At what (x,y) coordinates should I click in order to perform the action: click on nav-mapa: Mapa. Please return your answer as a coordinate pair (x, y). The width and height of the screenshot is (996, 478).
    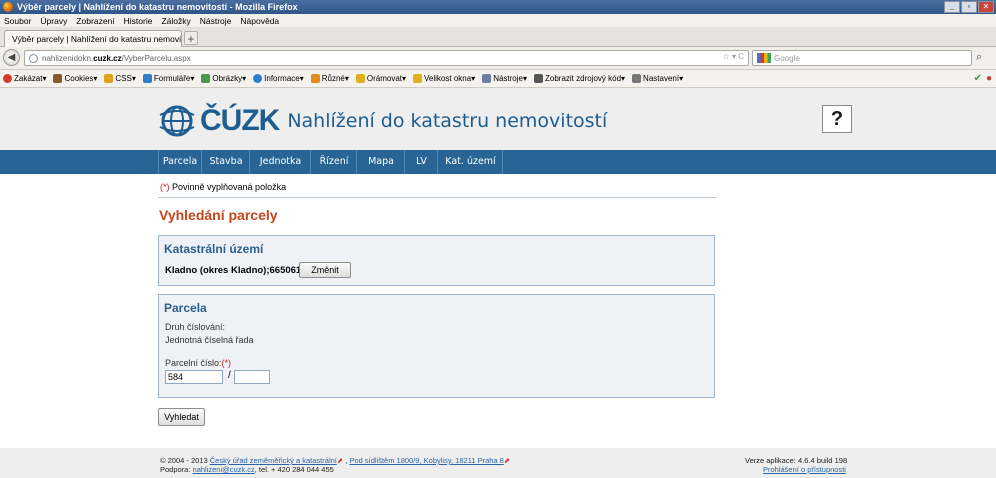
    Looking at the image, I should click on (381, 162).